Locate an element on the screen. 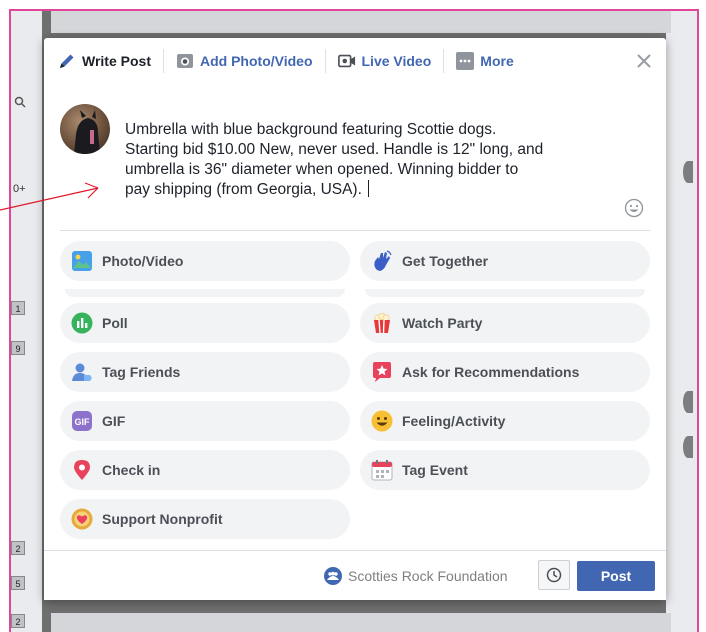  pencil-icon is located at coordinates (67, 61).